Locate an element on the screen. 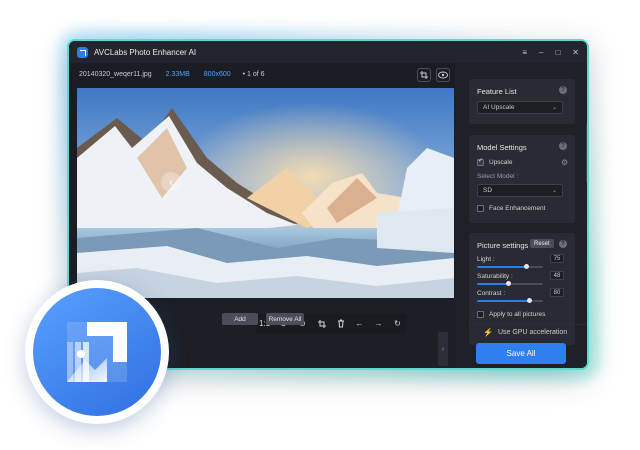  photo-enhancer-logo-icon is located at coordinates (97, 352).